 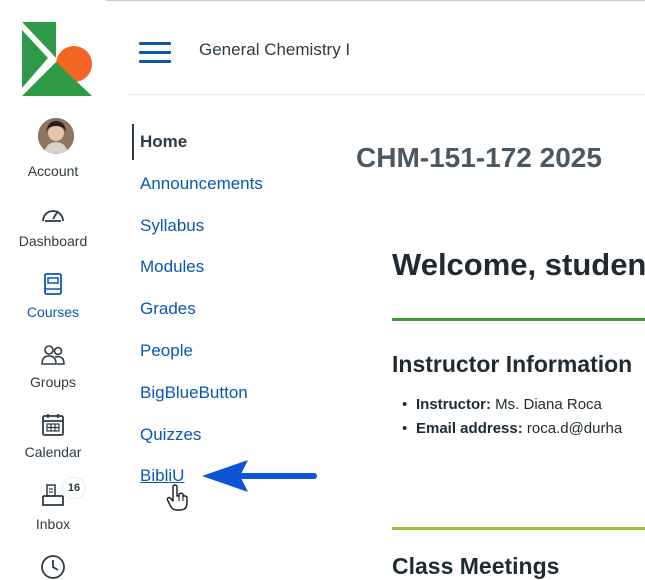 I want to click on instructor-info-heading: Instructor Information, so click(x=512, y=364).